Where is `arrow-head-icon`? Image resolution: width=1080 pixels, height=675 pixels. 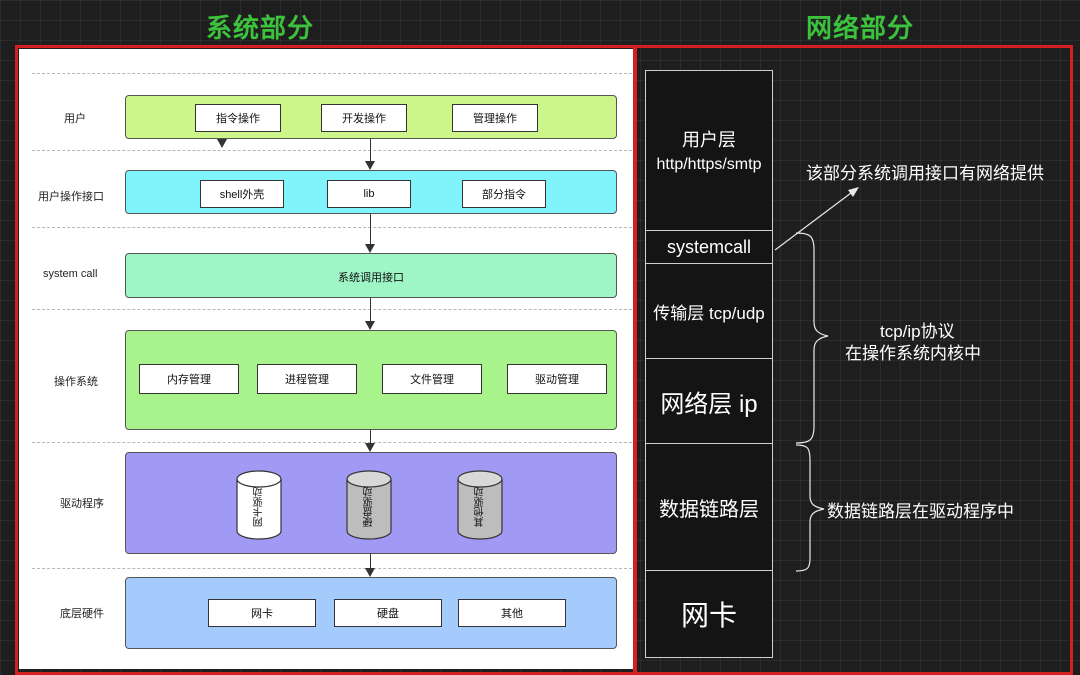 arrow-head-icon is located at coordinates (853, 192).